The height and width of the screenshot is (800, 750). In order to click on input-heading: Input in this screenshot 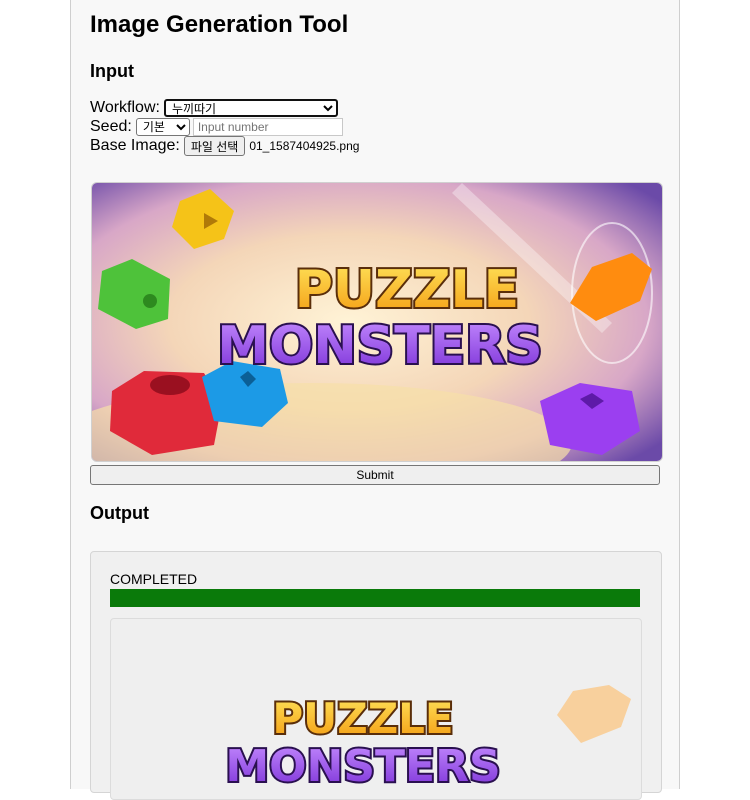, I will do `click(112, 71)`.